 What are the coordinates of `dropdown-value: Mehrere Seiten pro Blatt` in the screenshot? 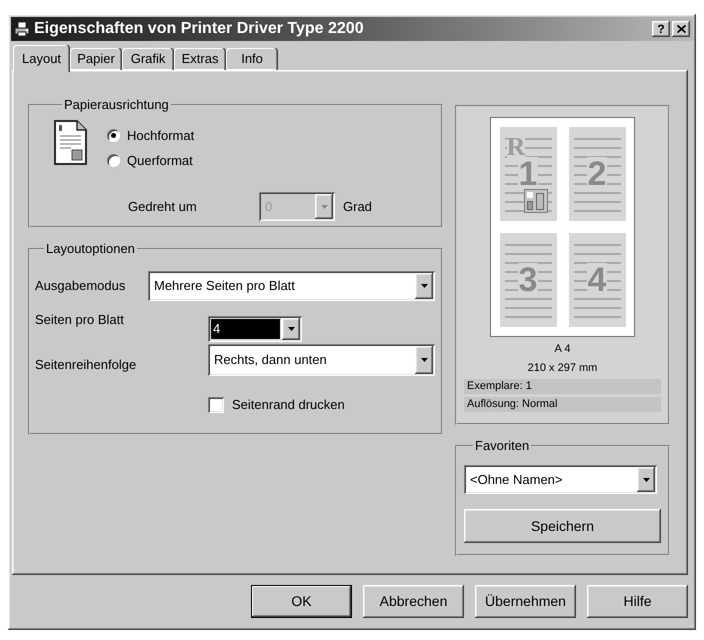 It's located at (224, 286).